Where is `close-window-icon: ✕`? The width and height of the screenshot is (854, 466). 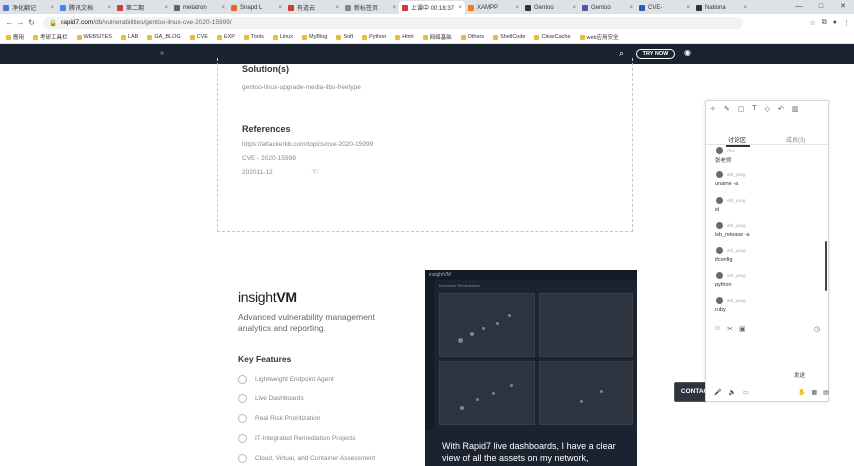
close-window-icon: ✕ is located at coordinates (843, 7).